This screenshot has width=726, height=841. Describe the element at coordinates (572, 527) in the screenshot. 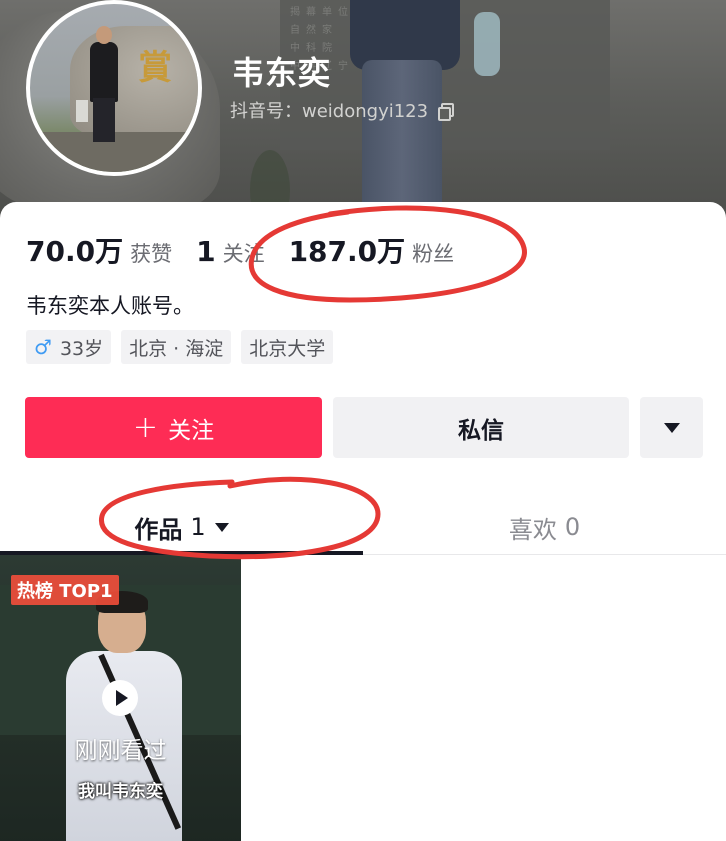

I see `tab-likes-count: 0` at that location.